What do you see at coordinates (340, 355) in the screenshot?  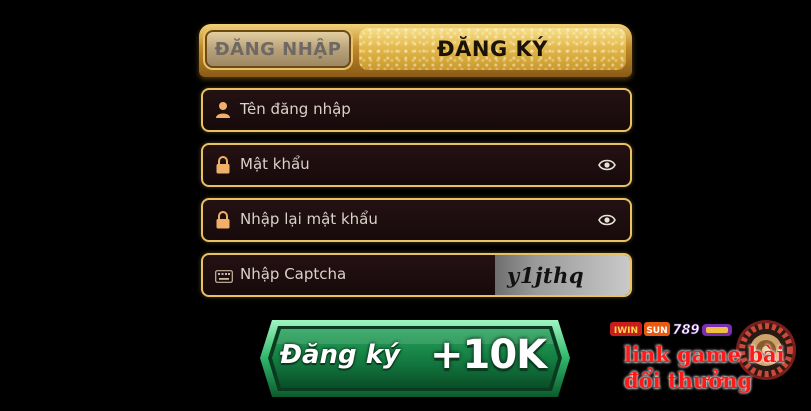 I see `register-button-label: Đăng ký` at bounding box center [340, 355].